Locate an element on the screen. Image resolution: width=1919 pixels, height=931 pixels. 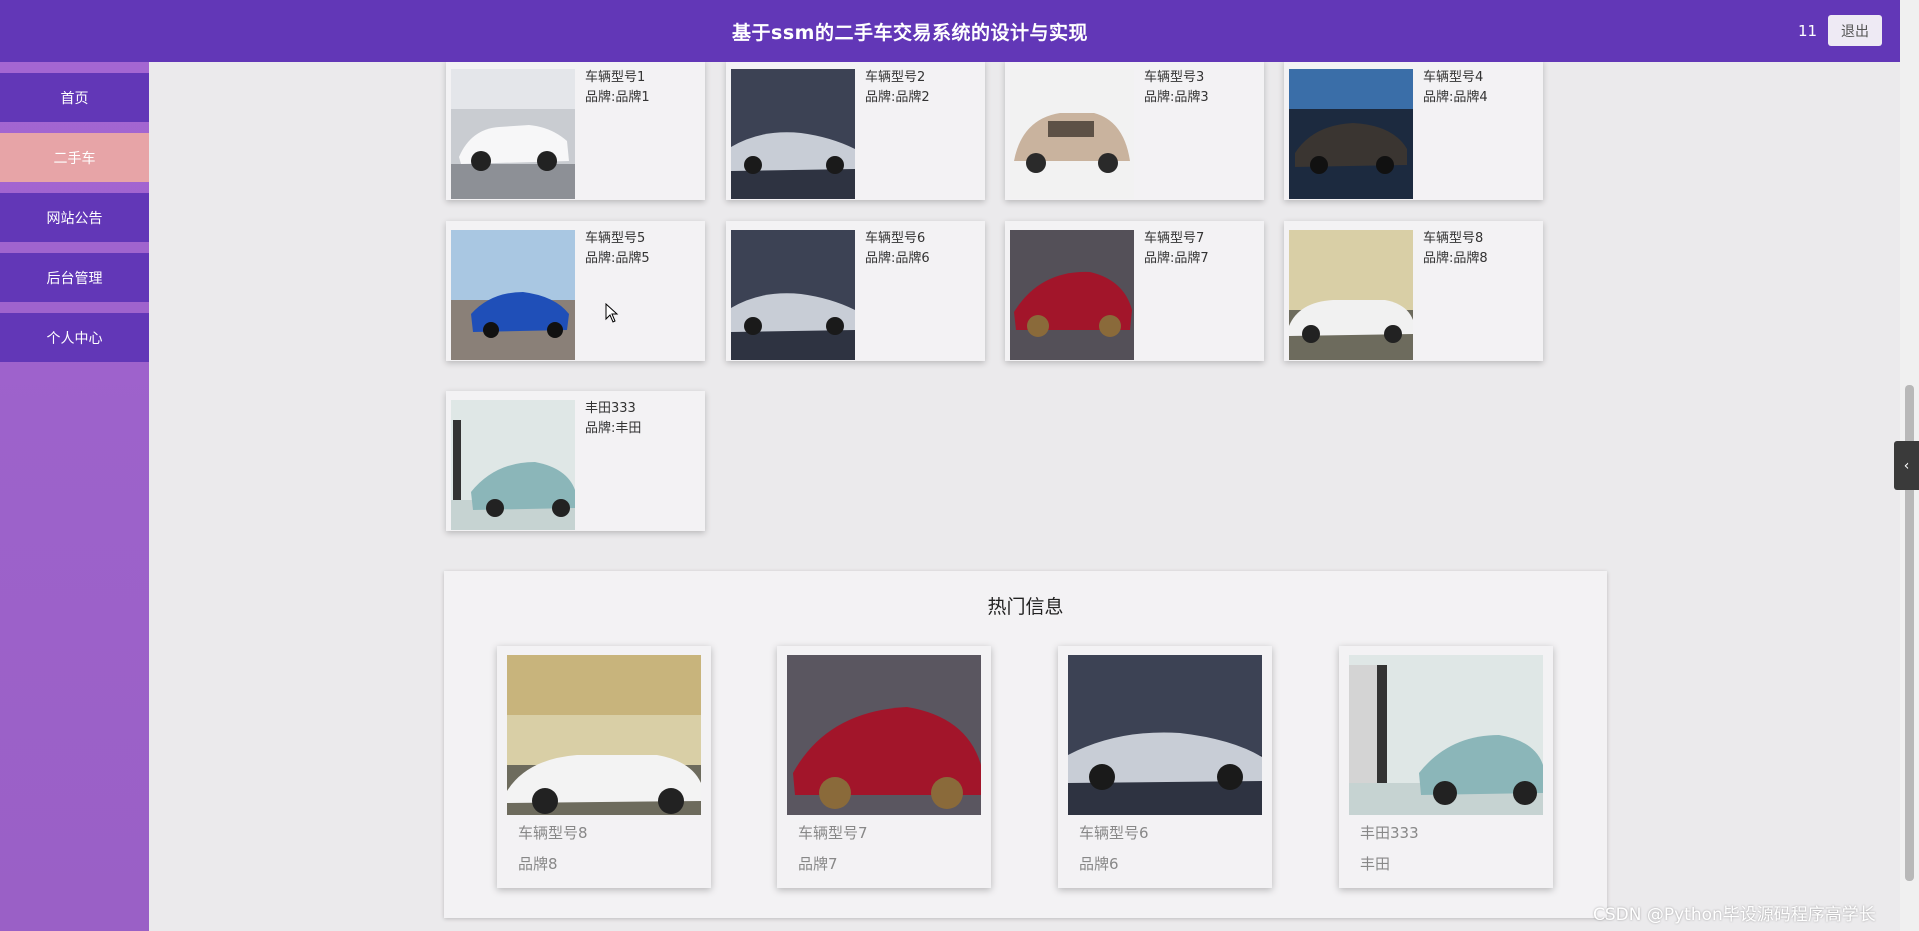
hot-card-brand: 品牌6 is located at coordinates (1099, 864).